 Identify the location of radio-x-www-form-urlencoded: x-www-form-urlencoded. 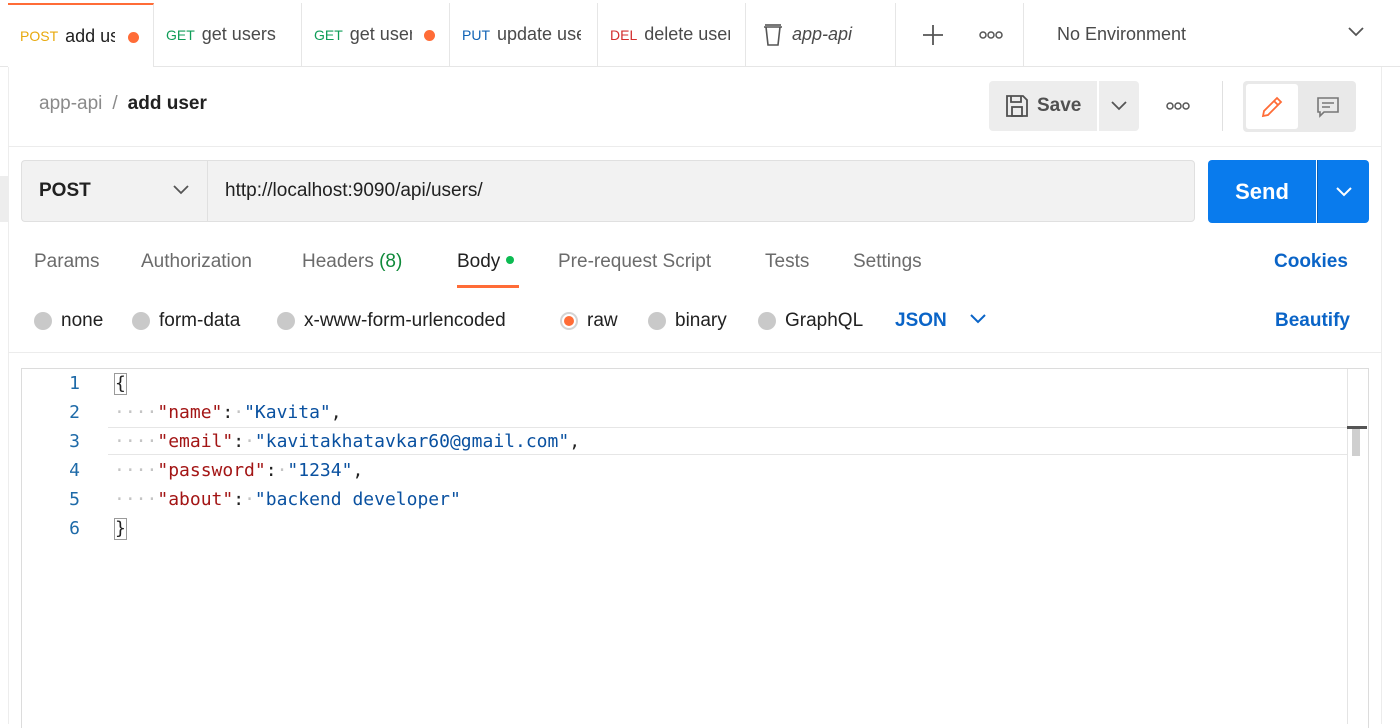
(391, 321).